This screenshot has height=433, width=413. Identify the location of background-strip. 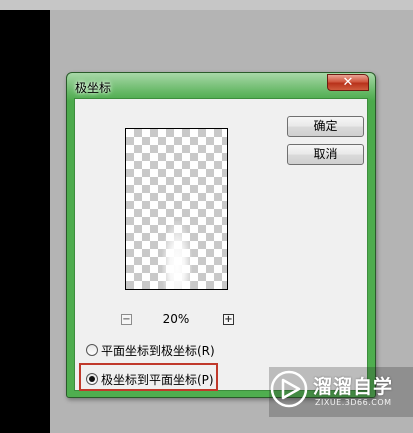
(206, 5).